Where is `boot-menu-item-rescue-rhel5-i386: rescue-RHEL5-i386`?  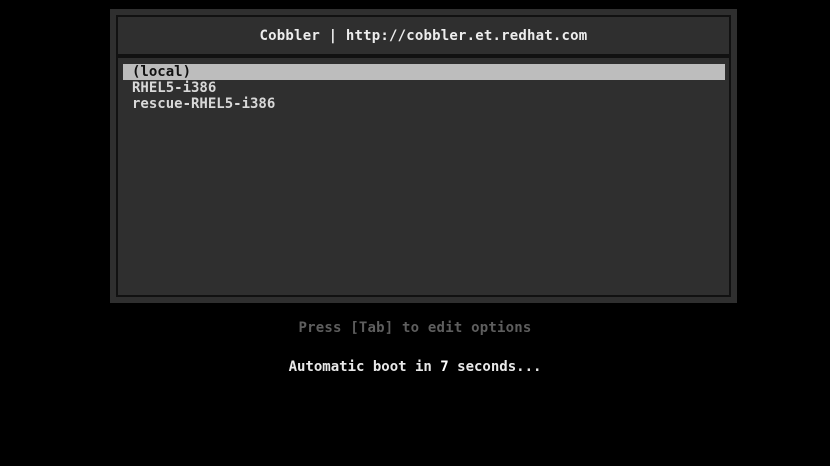 boot-menu-item-rescue-rhel5-i386: rescue-RHEL5-i386 is located at coordinates (424, 104).